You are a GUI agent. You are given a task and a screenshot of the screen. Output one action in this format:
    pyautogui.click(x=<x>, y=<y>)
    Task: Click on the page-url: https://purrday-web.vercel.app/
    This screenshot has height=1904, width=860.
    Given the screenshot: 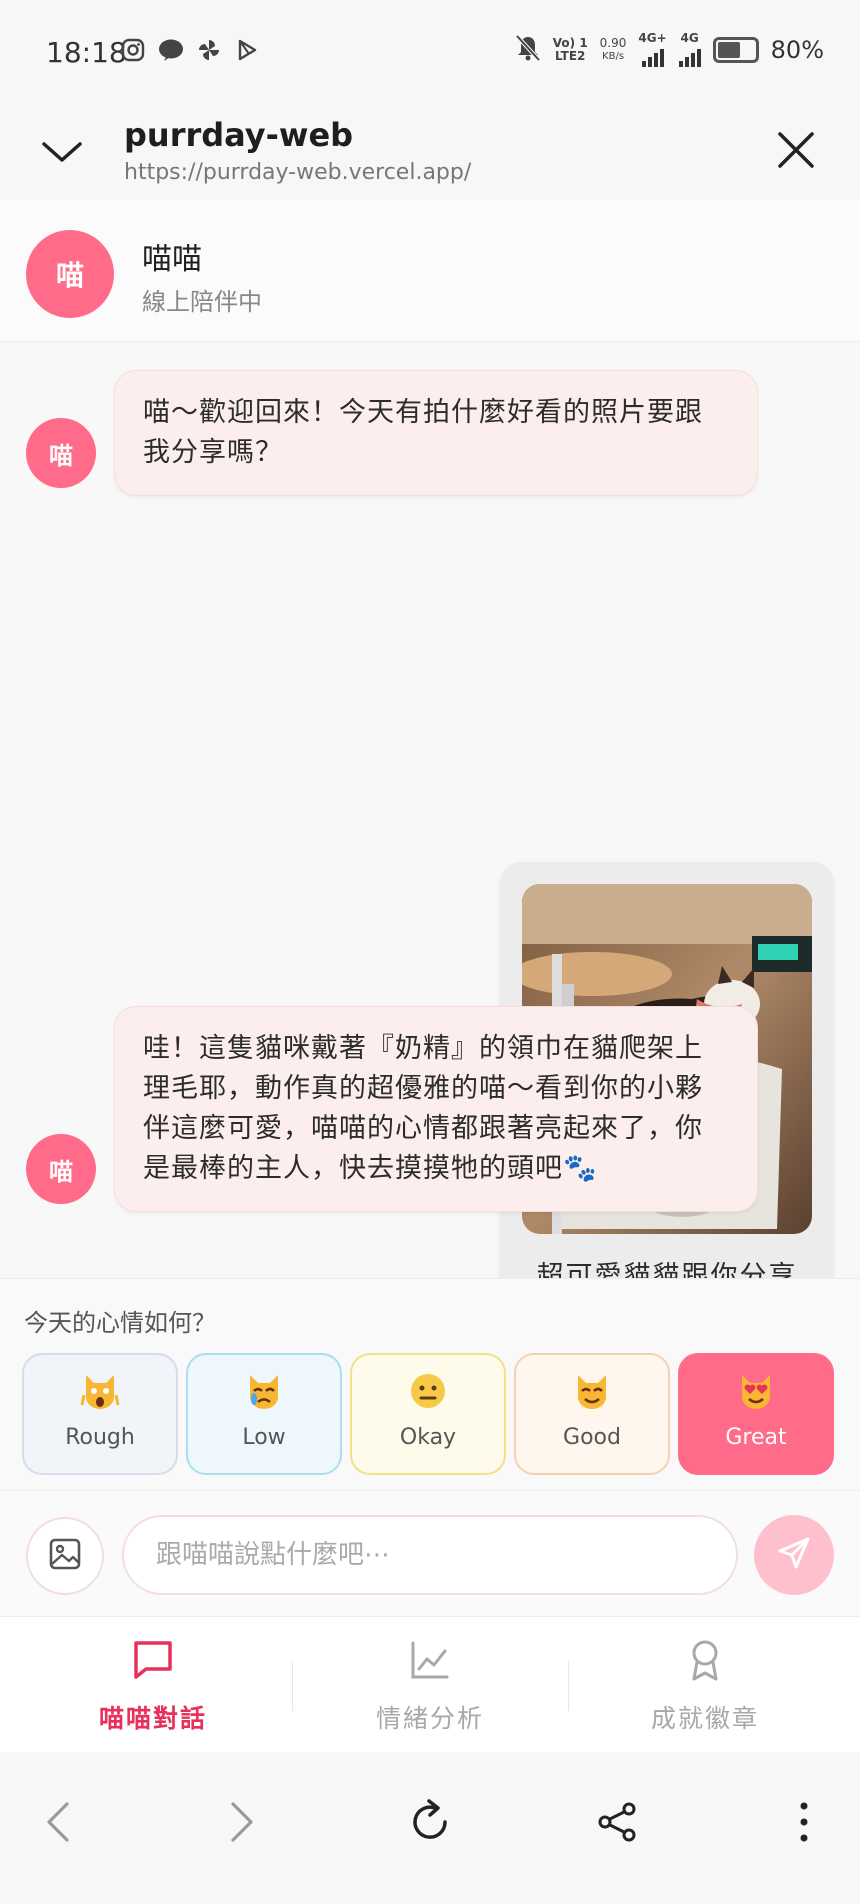 What is the action you would take?
    pyautogui.click(x=298, y=172)
    